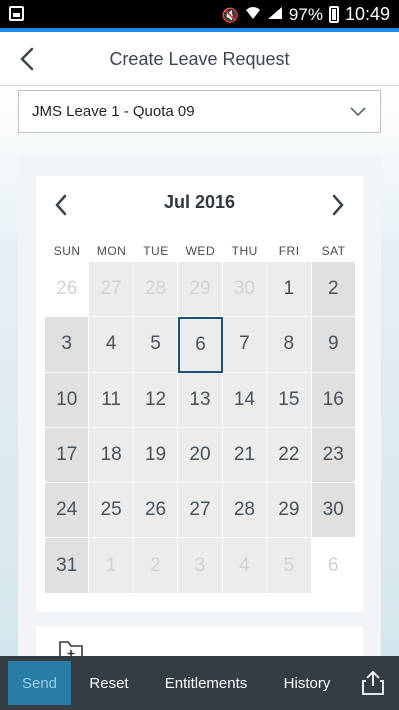  I want to click on page-title: Create Leave Request, so click(199, 59).